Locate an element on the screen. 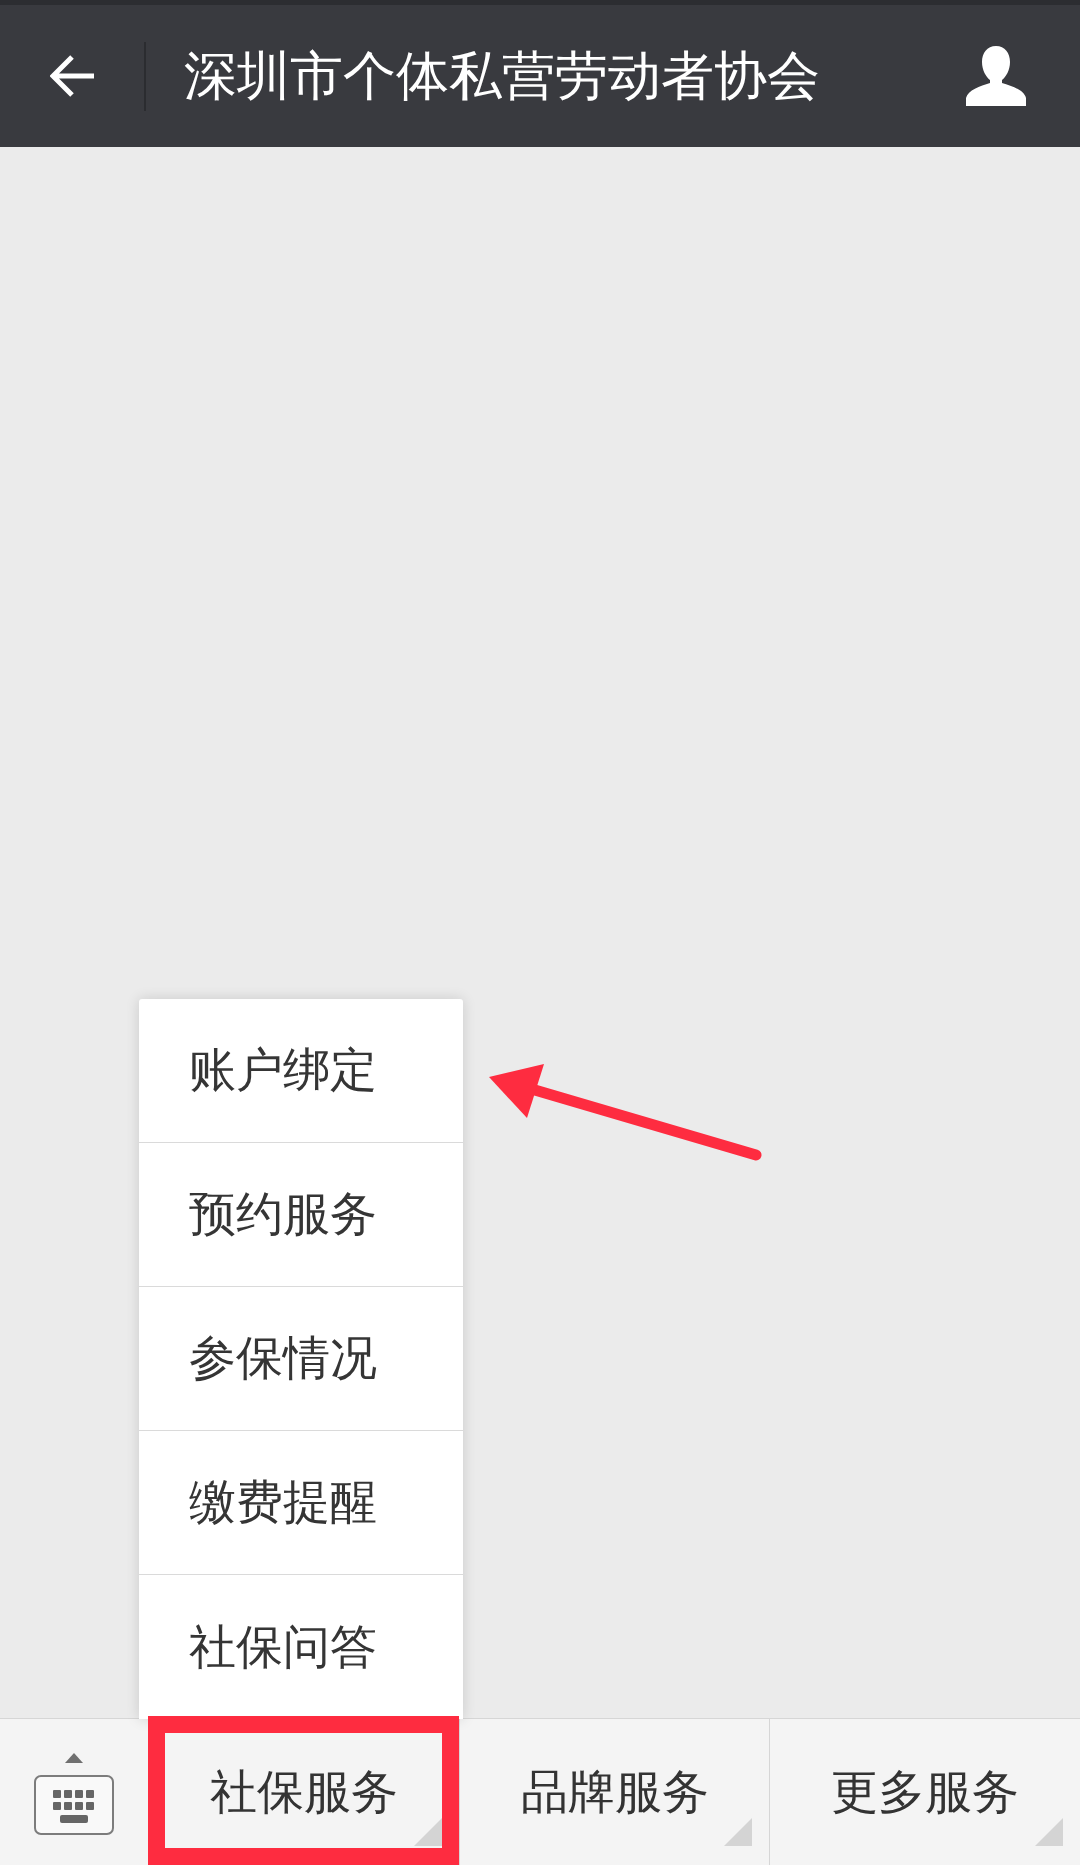  menu-item: 社保问答 is located at coordinates (301, 1647).